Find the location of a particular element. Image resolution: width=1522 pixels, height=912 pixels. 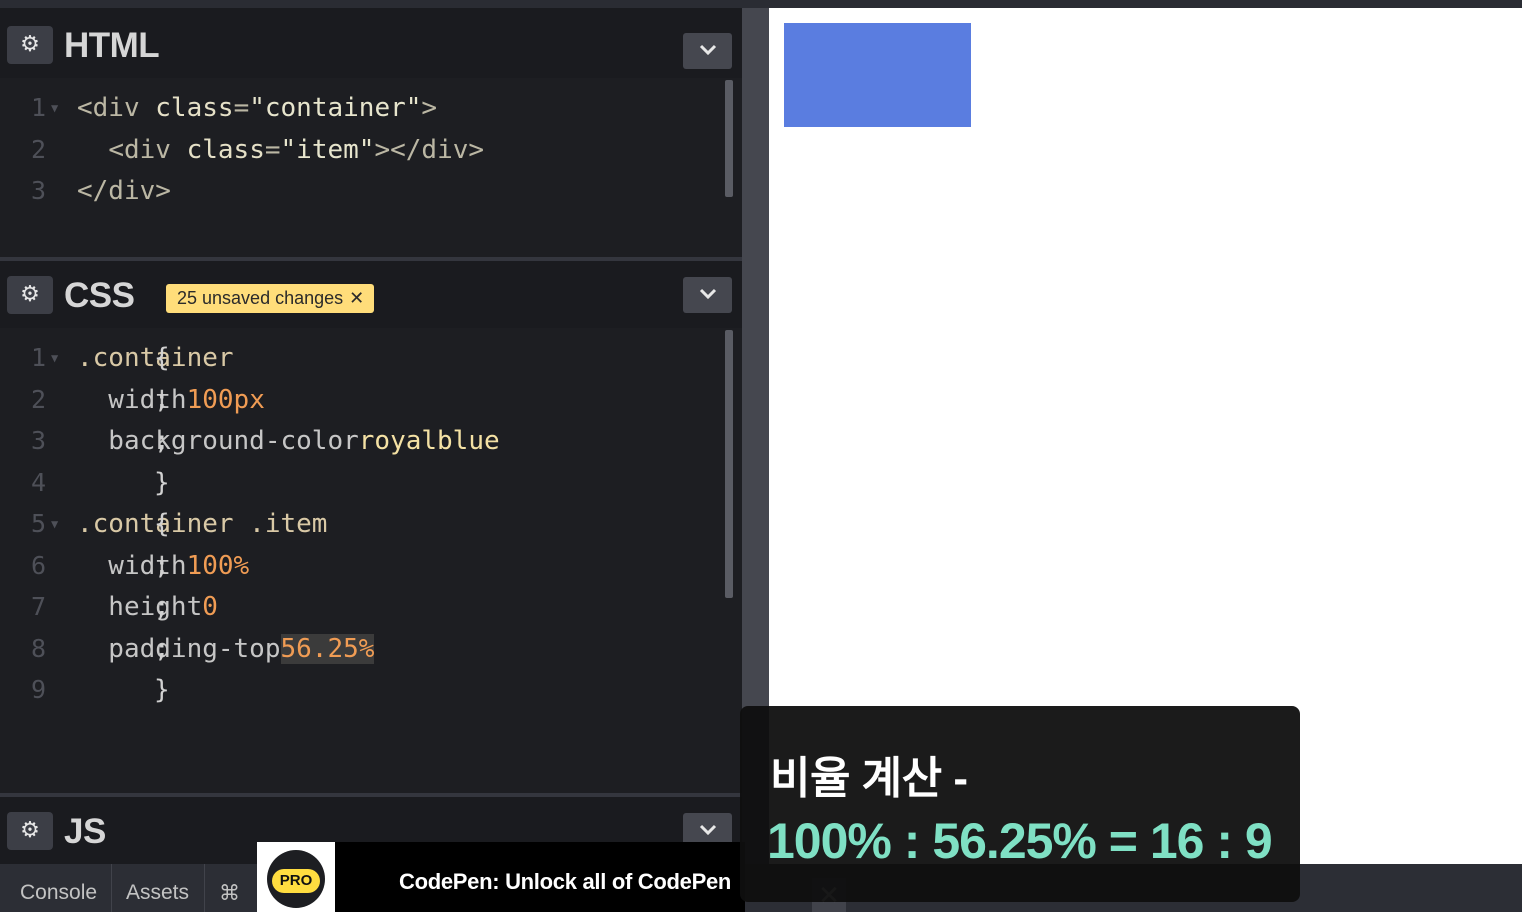

code-text: .container .item { is located at coordinates (210, 524).